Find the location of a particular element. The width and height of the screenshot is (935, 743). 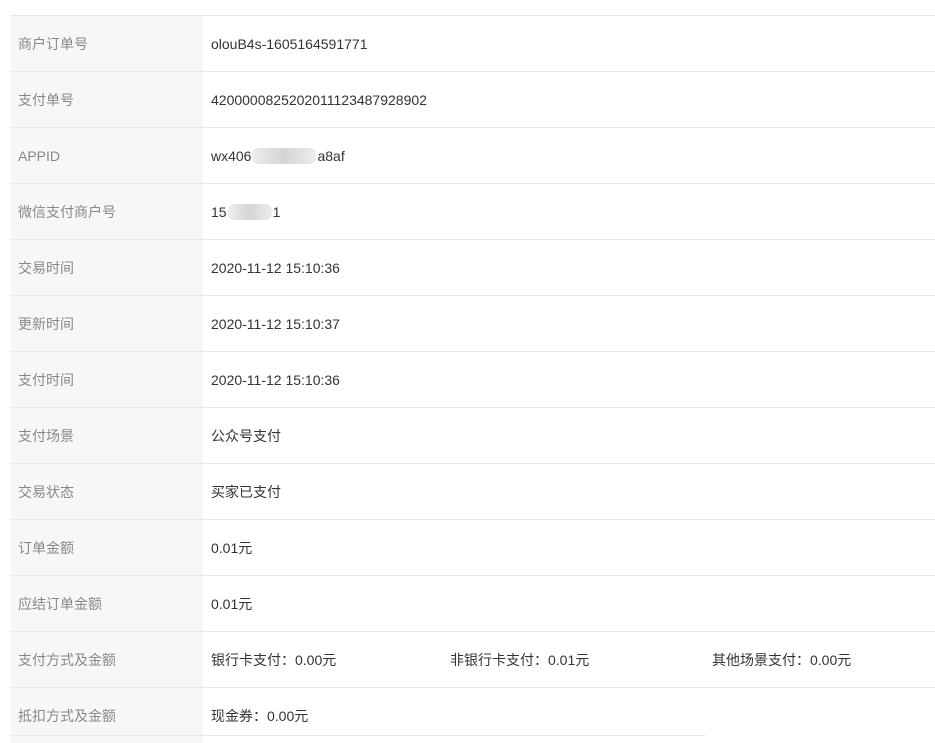

row-value-pay-time: 2020-11-12 15:10:36 is located at coordinates (275, 379).